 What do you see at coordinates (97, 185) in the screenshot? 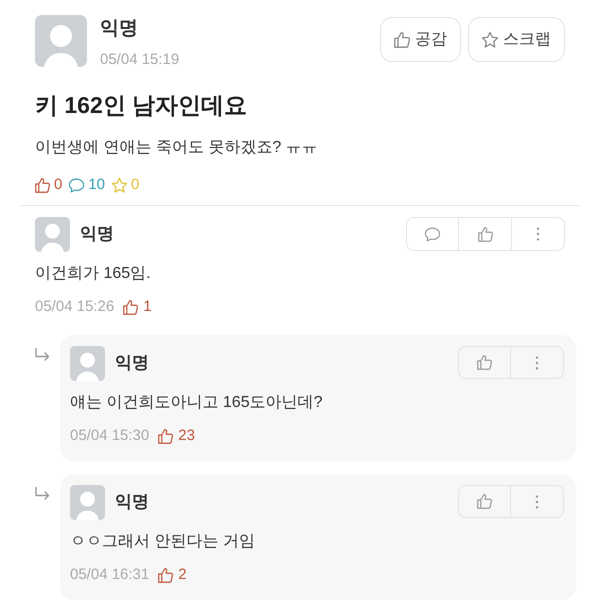
I see `comment-count: 10` at bounding box center [97, 185].